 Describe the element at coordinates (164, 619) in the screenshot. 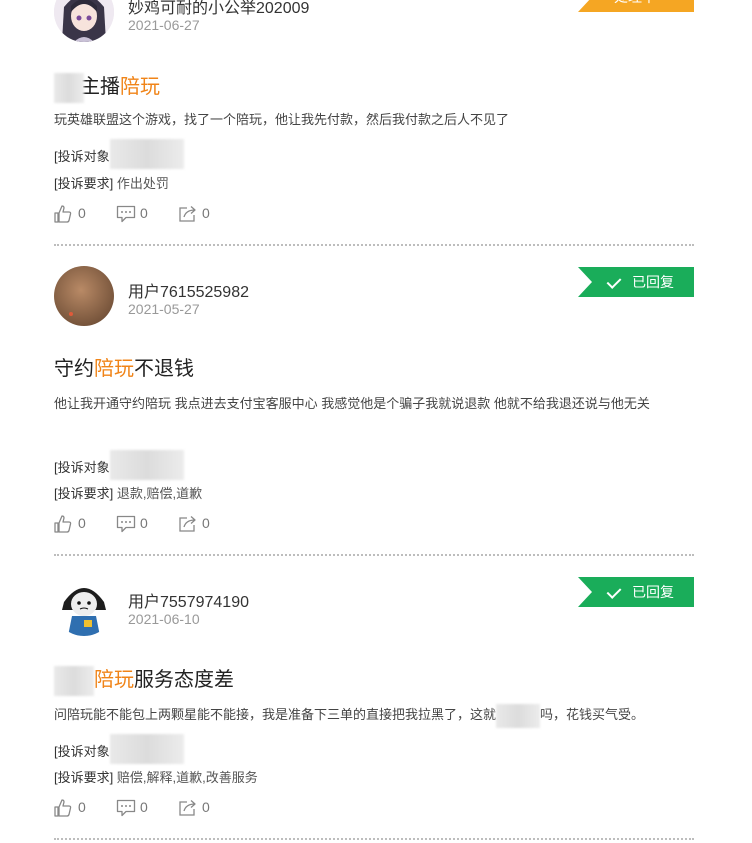

I see `post-date: 2021-06-10` at that location.